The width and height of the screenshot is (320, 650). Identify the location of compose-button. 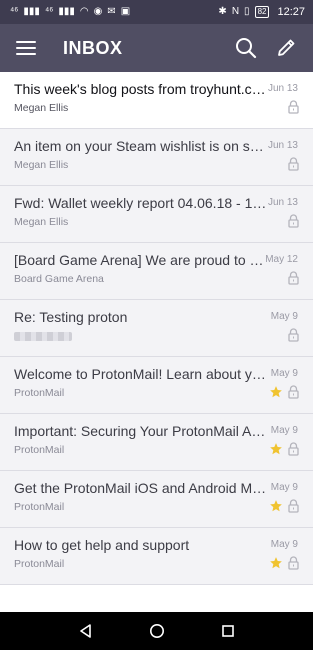
(286, 48).